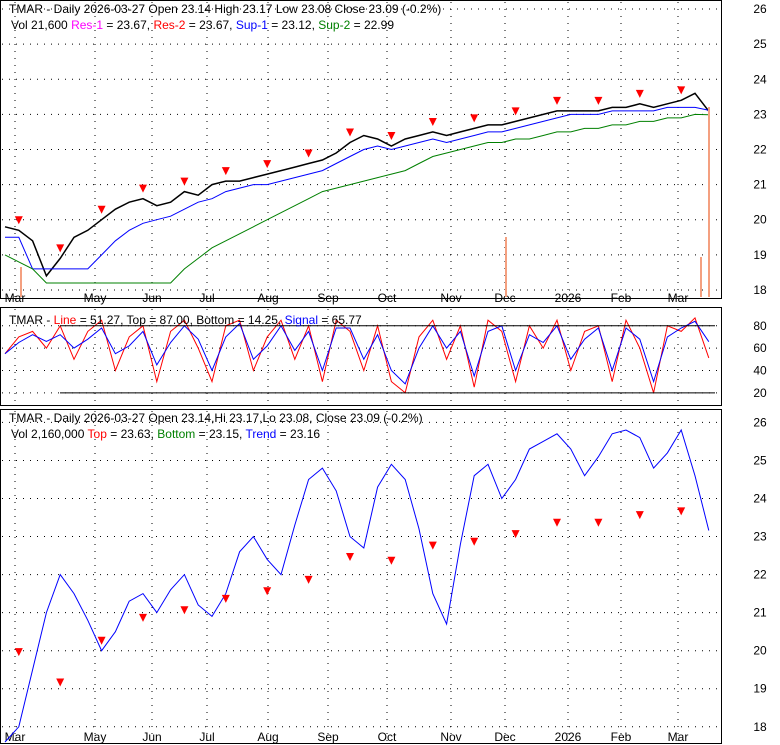  What do you see at coordinates (128, 25) in the screenshot?
I see `res1-value: = 23.67,` at bounding box center [128, 25].